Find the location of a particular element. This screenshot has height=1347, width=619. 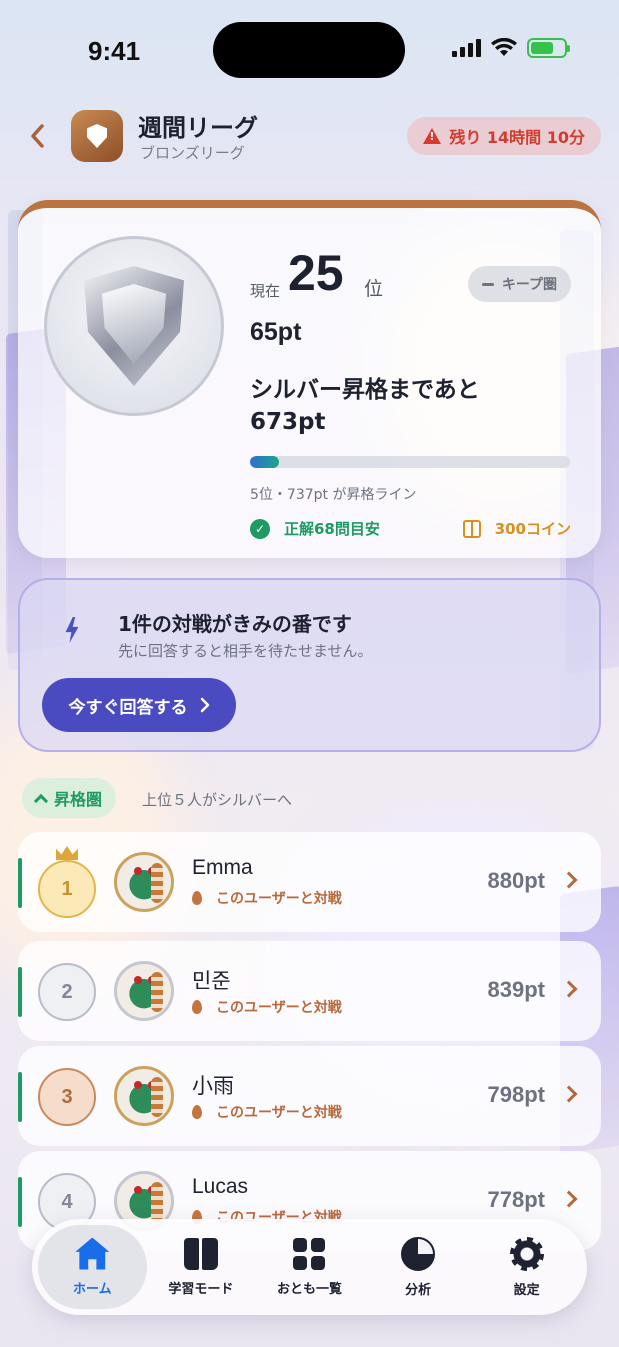

time-remaining-badge: 残り 14時間 10分 is located at coordinates (504, 136).